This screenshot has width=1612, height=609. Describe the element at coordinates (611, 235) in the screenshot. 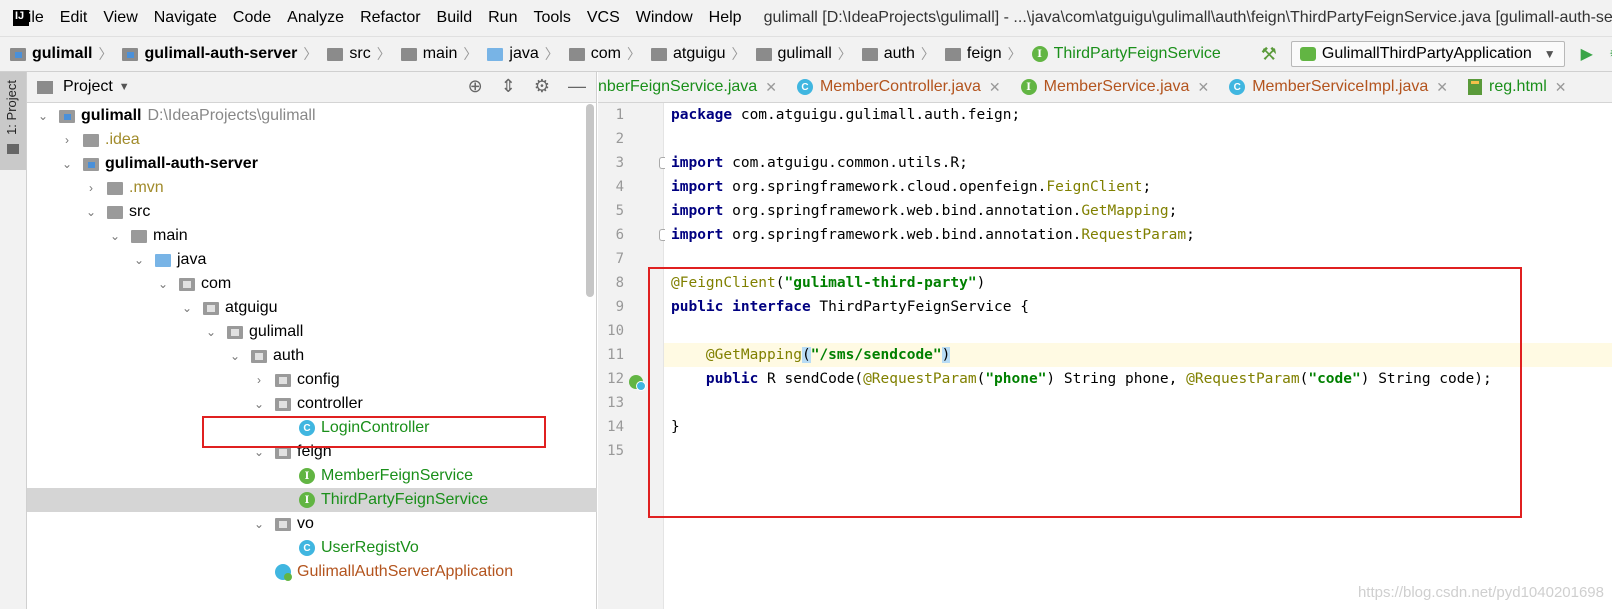

I see `line-number: 6` at that location.